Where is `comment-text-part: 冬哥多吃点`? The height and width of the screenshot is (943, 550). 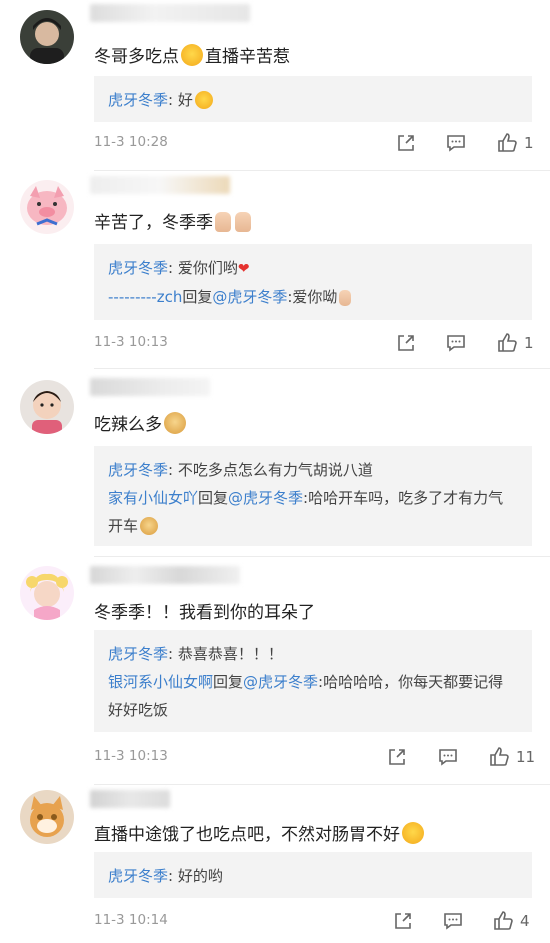
comment-text-part: 冬哥多吃点 is located at coordinates (136, 57).